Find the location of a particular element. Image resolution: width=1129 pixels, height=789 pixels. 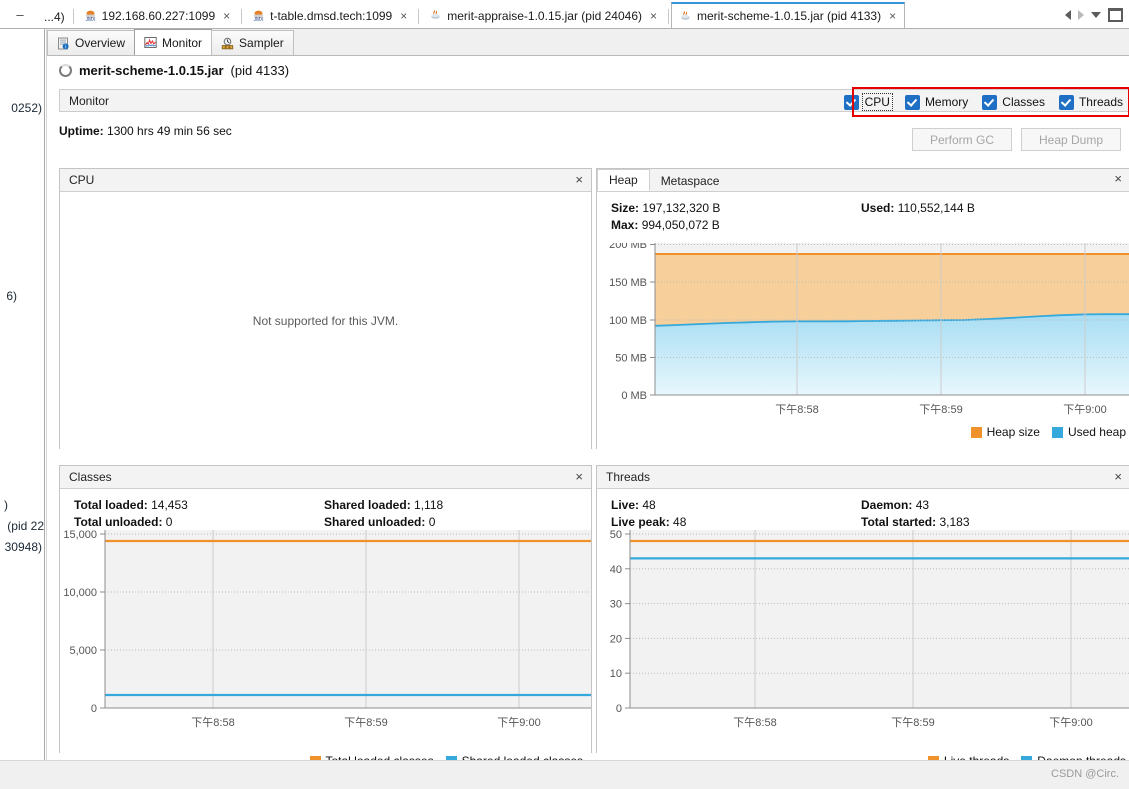

subtab-metaspace: Metaspace is located at coordinates (690, 180).